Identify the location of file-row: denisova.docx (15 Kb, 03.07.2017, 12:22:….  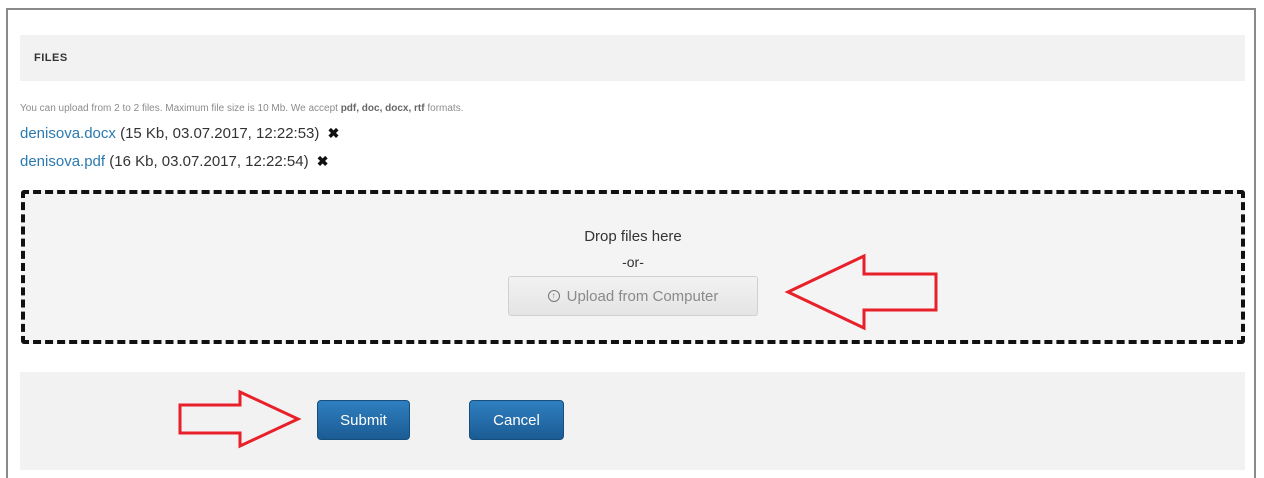
(179, 133).